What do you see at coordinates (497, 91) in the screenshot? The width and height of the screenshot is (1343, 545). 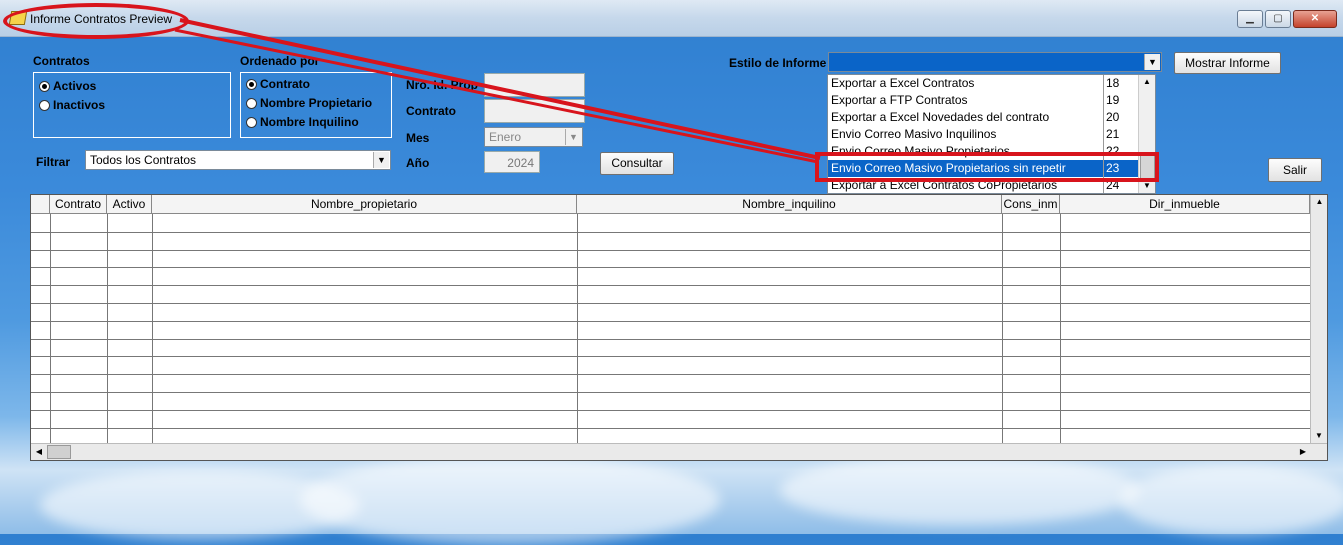 I see `annotation-arrow` at bounding box center [497, 91].